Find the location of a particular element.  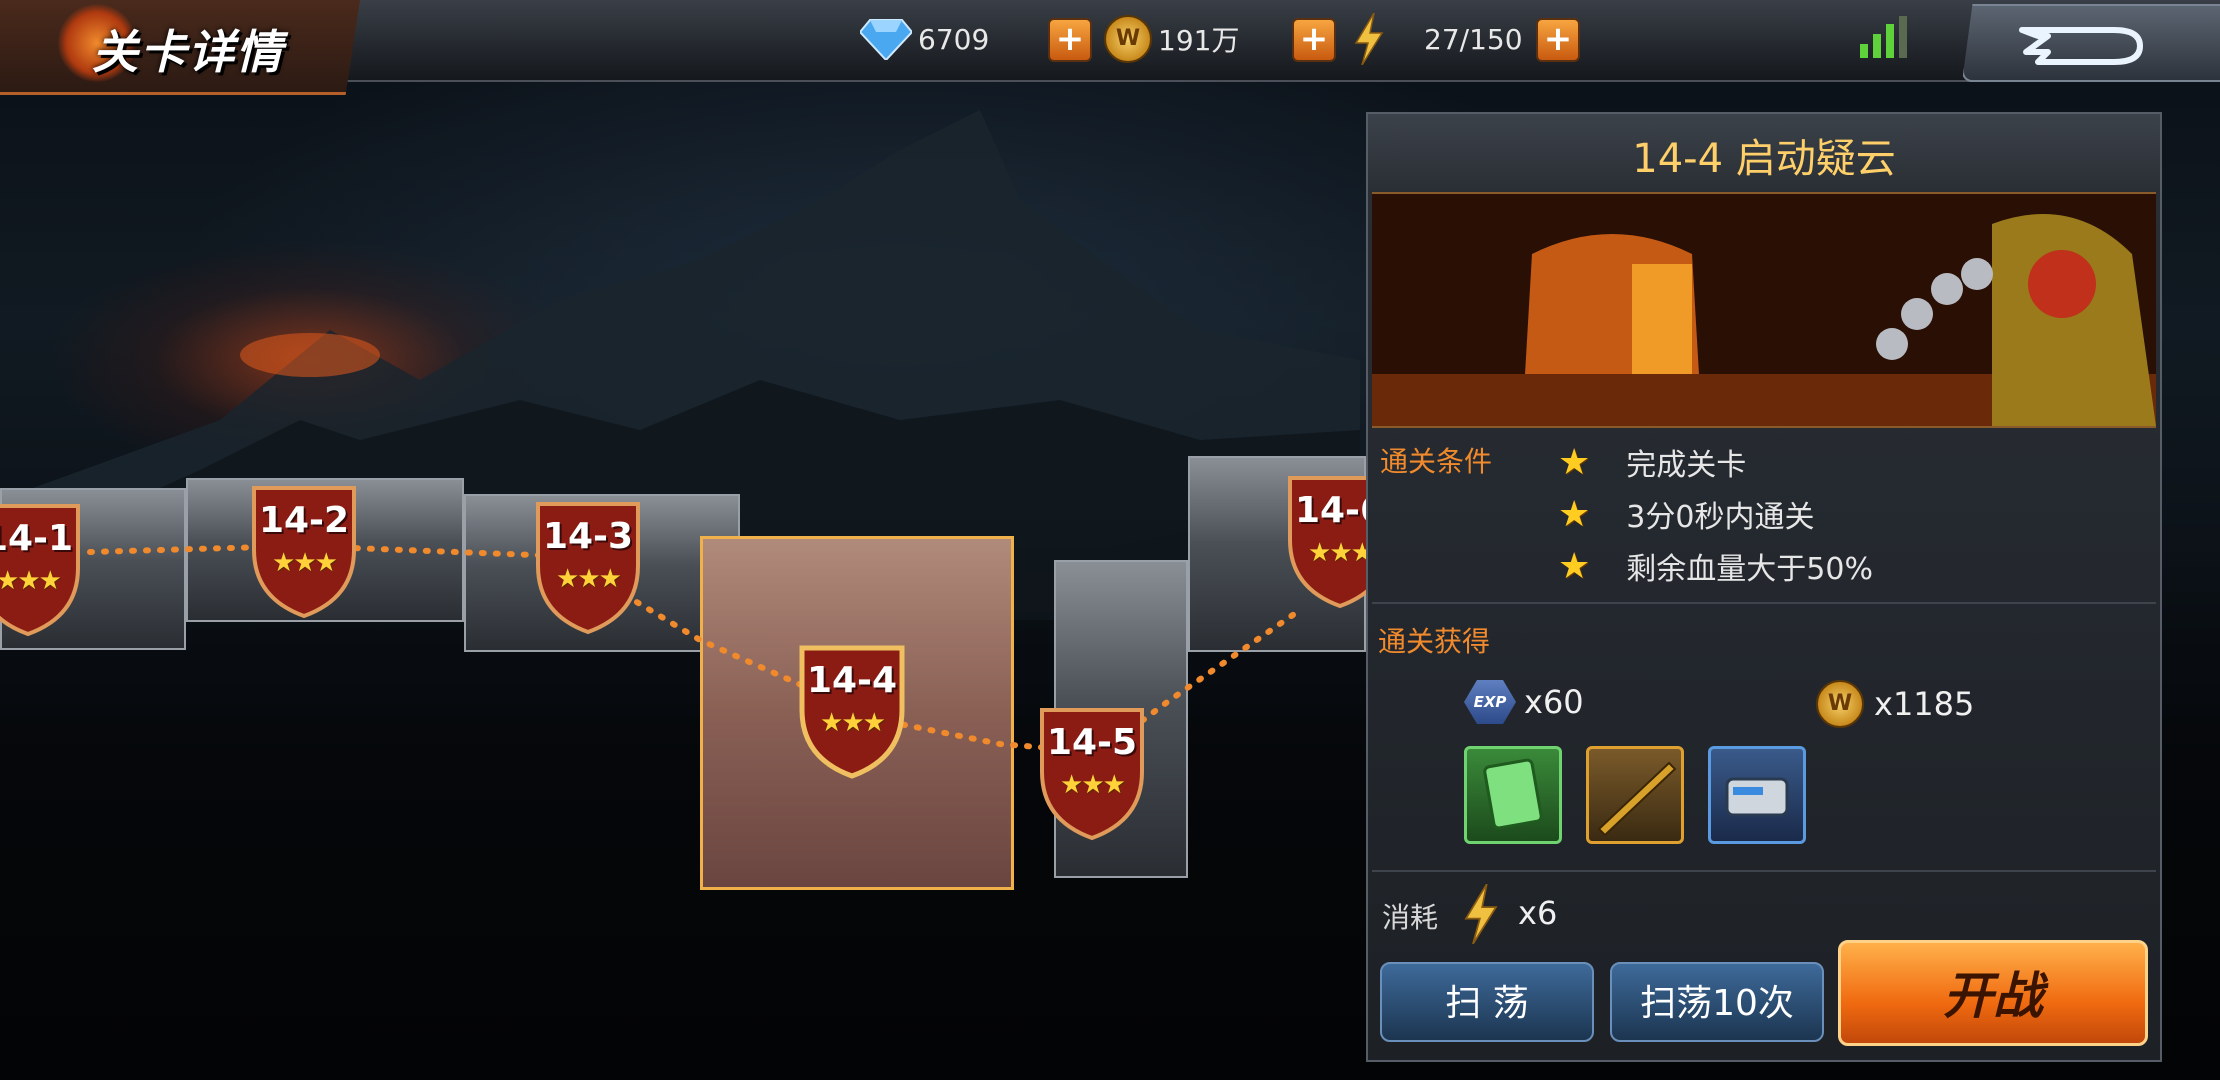

coin-value: 191万 is located at coordinates (1199, 40).